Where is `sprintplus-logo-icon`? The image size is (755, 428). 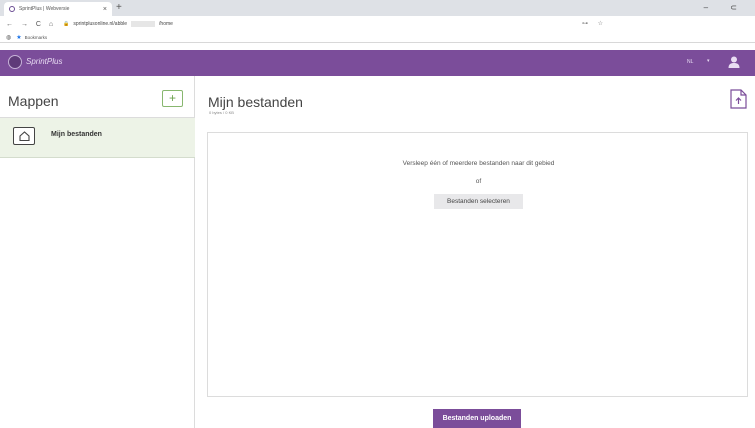 sprintplus-logo-icon is located at coordinates (15, 62).